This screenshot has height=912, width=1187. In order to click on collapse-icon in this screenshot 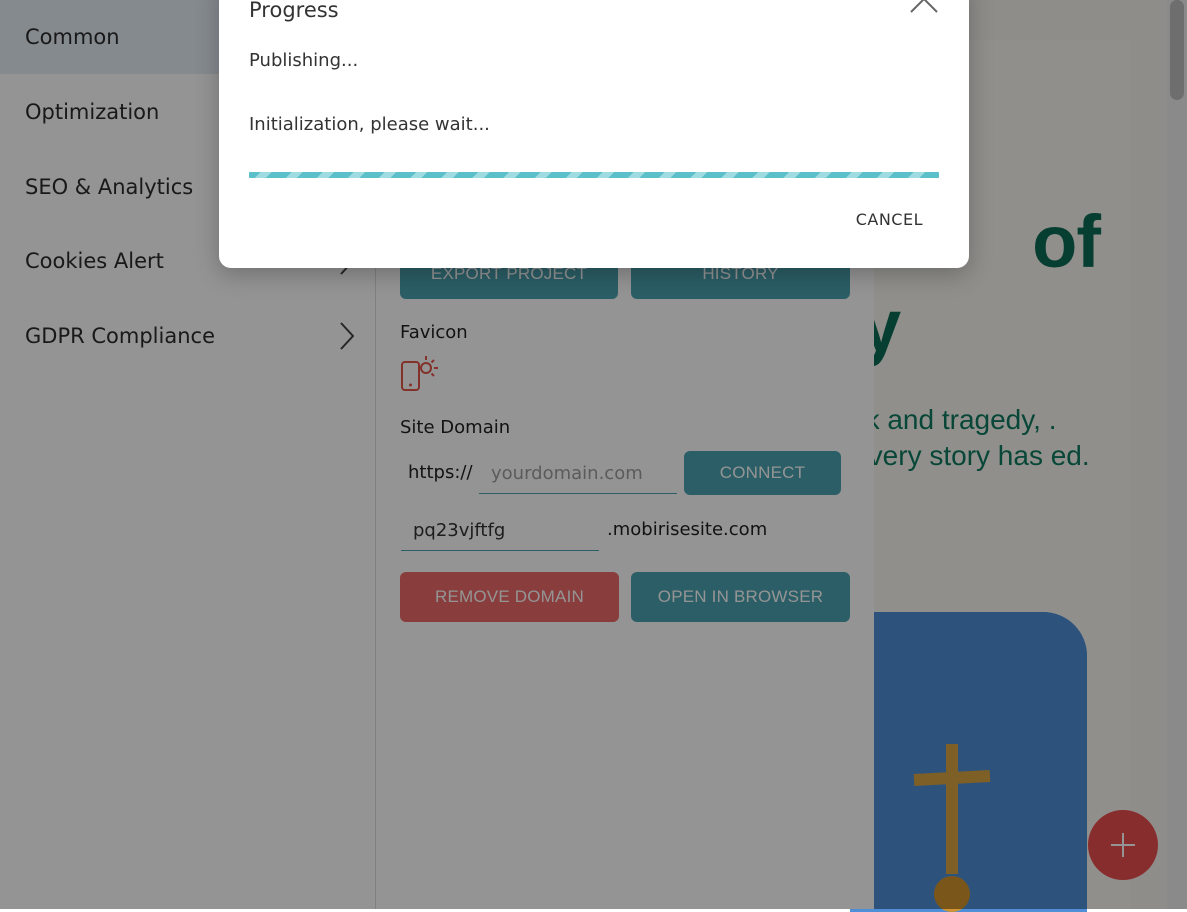, I will do `click(924, 8)`.